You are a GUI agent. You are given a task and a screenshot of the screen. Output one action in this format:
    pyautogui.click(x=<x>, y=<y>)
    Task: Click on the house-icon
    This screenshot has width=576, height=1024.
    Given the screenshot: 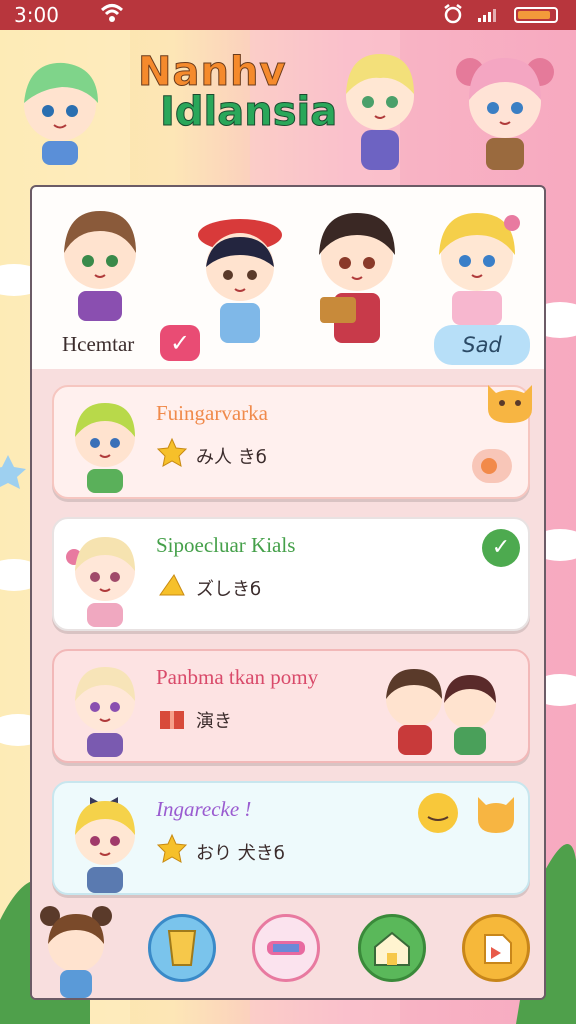 What is the action you would take?
    pyautogui.click(x=392, y=948)
    